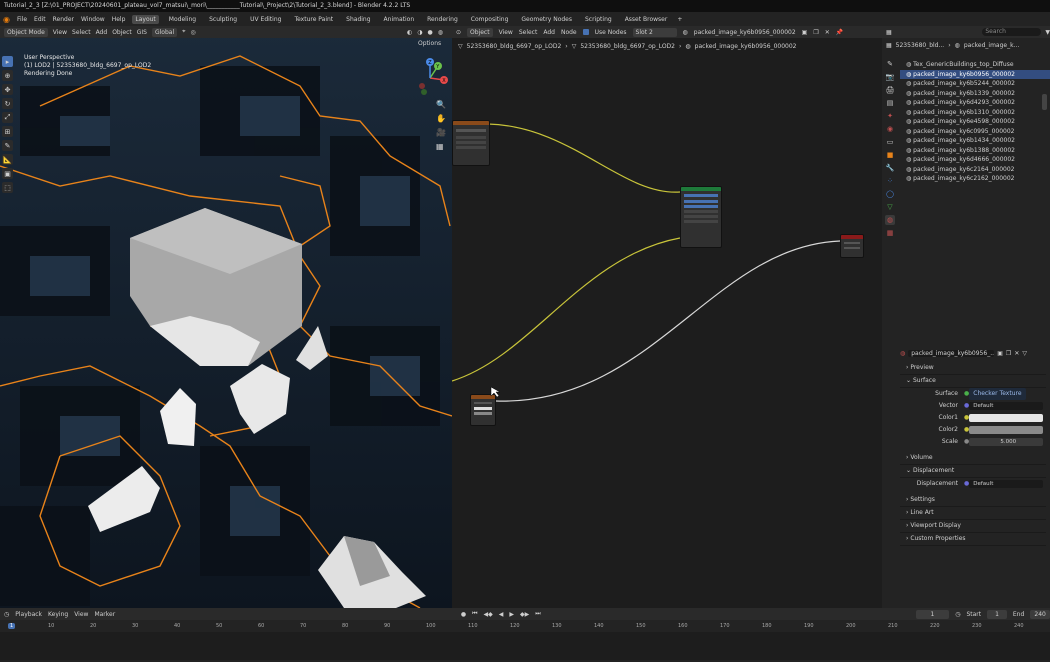  Describe the element at coordinates (441, 105) in the screenshot. I see `zoom-icon: 🔍` at that location.